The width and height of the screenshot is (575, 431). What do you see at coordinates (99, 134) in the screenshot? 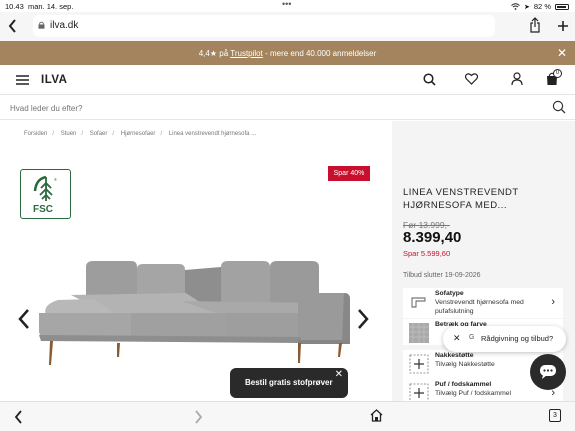
I see `breadcrumb-item: Sofaer` at bounding box center [99, 134].